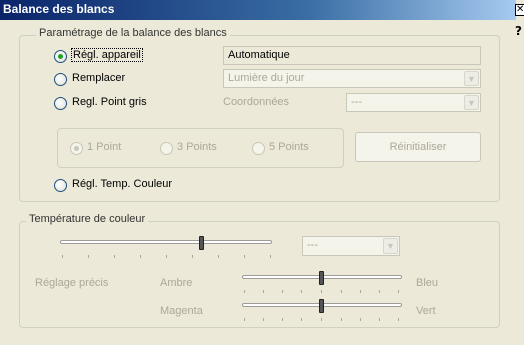 This screenshot has width=524, height=345. Describe the element at coordinates (60, 103) in the screenshot. I see `gray-point-radio` at that location.